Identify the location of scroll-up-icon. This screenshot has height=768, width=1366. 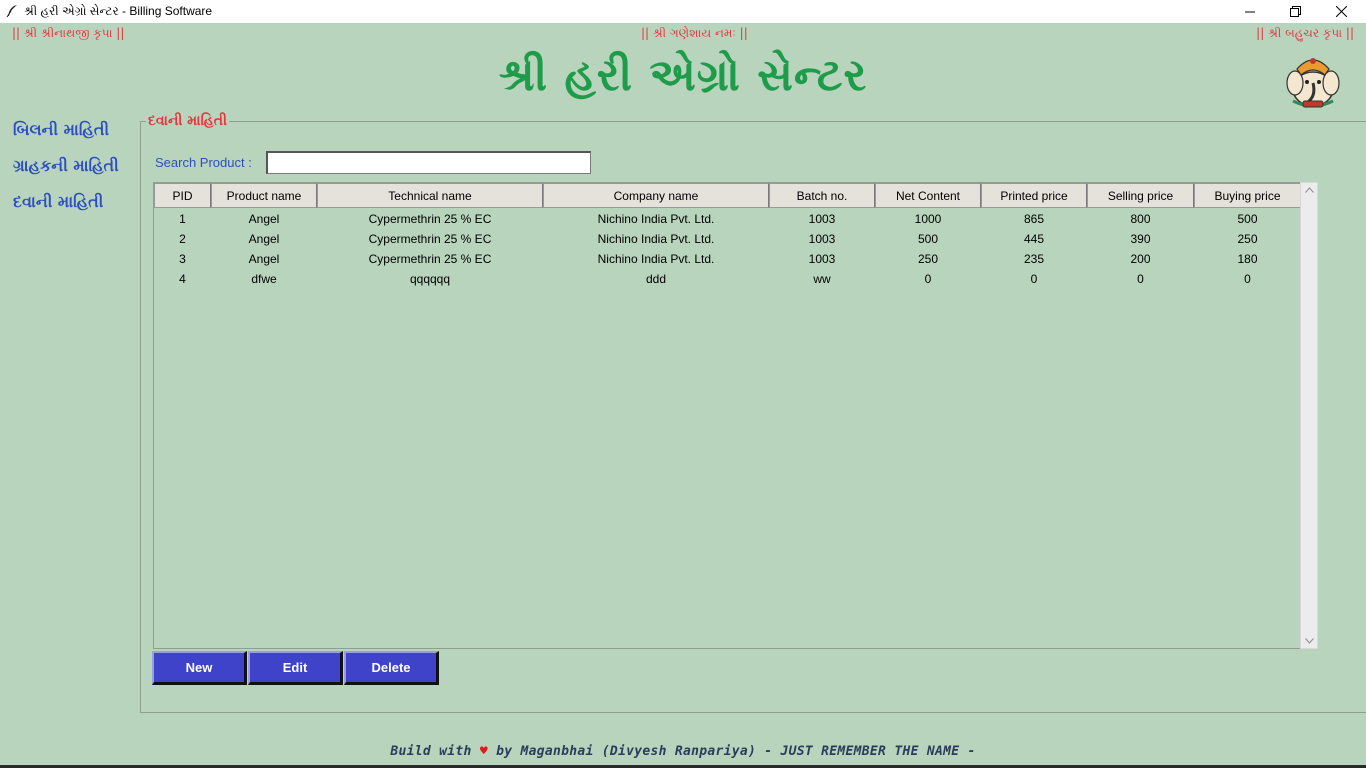
(1309, 190).